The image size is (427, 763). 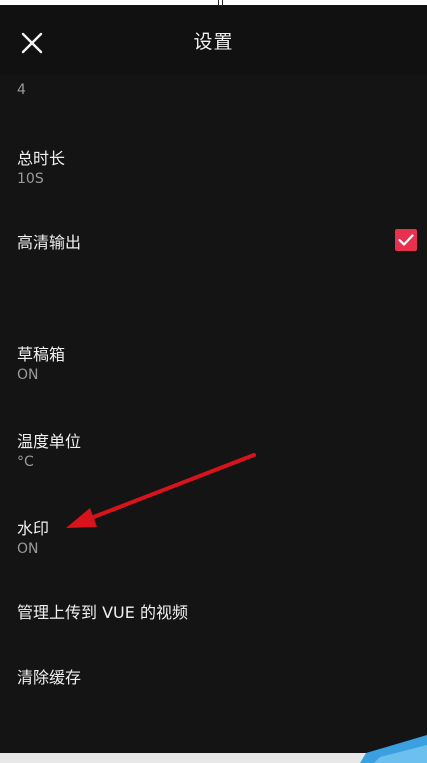 What do you see at coordinates (33, 528) in the screenshot?
I see `settings-item-title: 水印` at bounding box center [33, 528].